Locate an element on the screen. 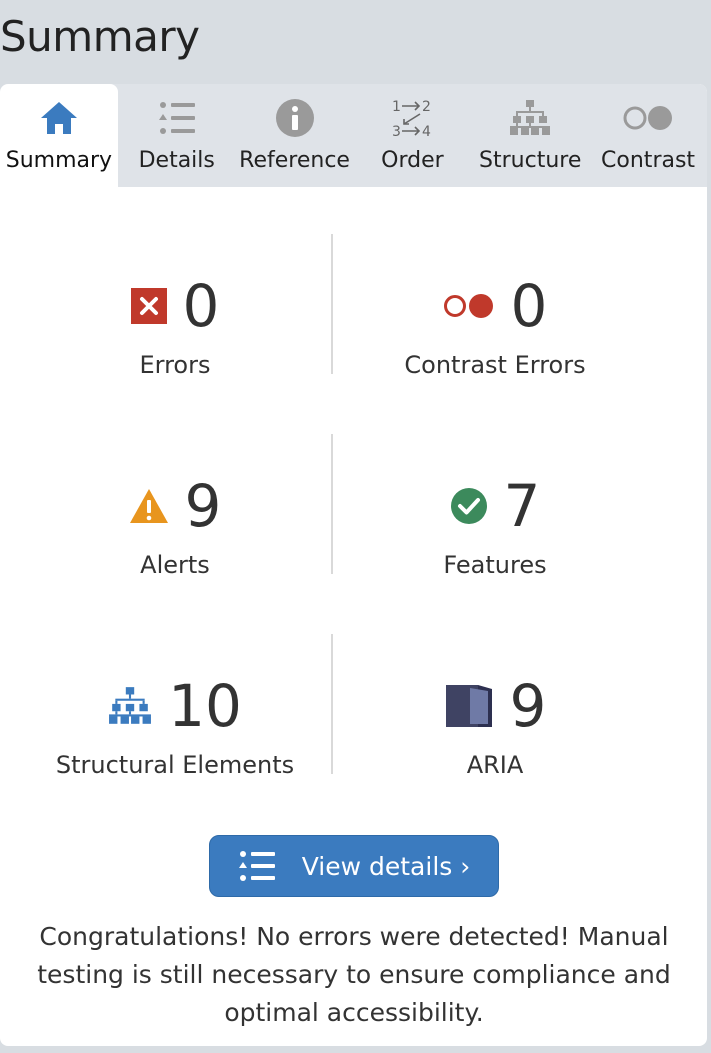 The height and width of the screenshot is (1053, 711). tab-label-details: Details is located at coordinates (176, 160).